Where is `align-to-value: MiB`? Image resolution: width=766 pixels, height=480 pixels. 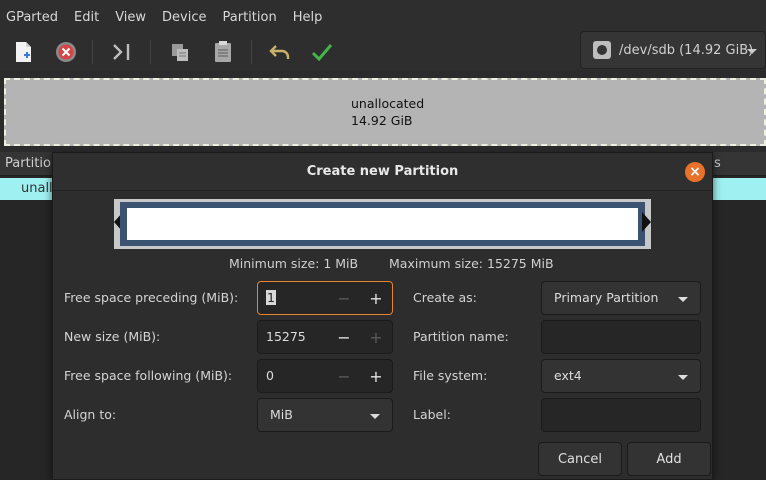 align-to-value: MiB is located at coordinates (281, 414).